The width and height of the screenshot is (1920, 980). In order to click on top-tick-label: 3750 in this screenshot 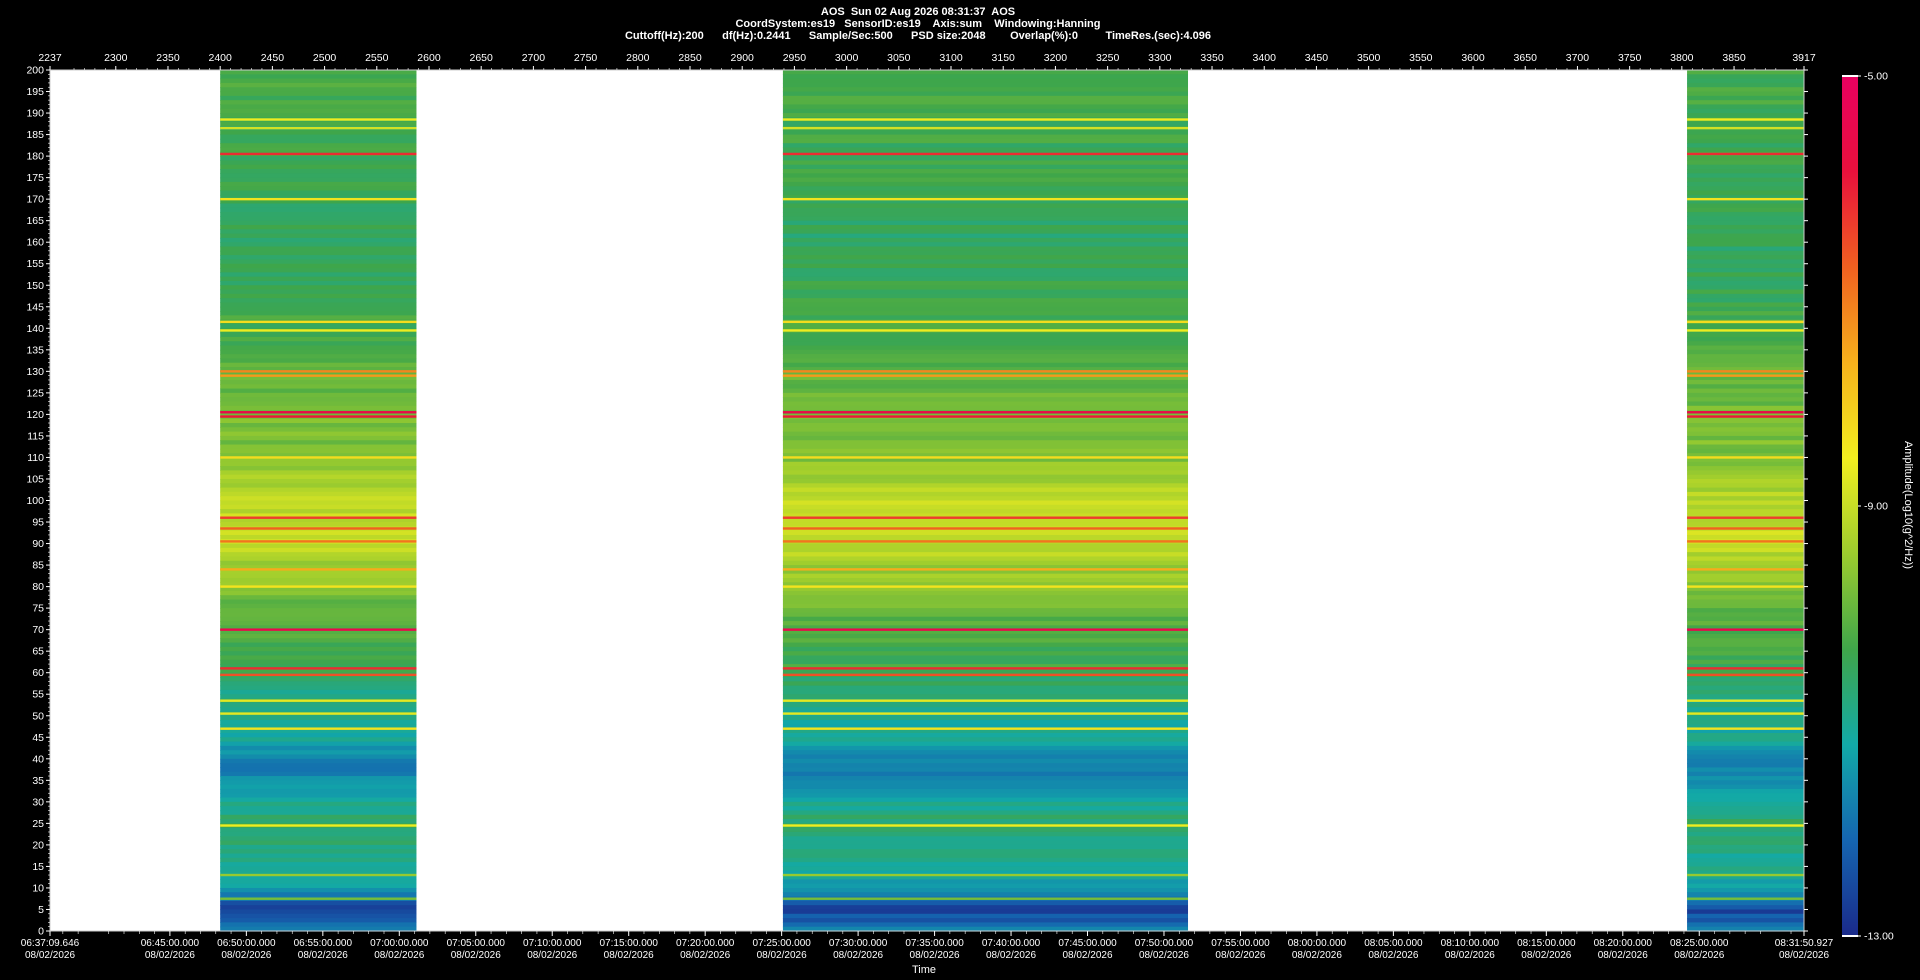, I will do `click(1630, 58)`.